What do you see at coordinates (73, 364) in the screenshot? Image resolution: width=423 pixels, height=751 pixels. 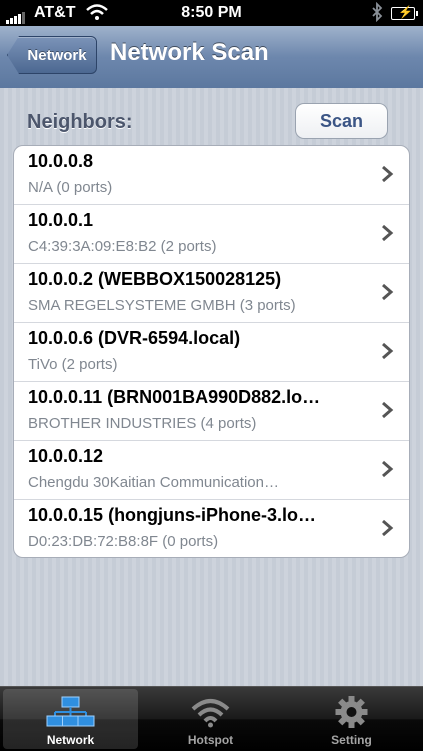 I see `neighbor-details: TiVo (2 ports)` at bounding box center [73, 364].